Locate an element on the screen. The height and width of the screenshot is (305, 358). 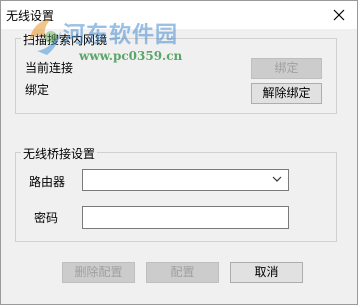
bridge-group-legend: 无线桥接设置 is located at coordinates (59, 153).